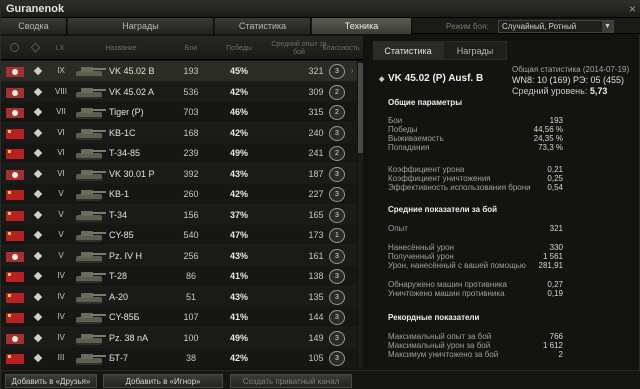 Image resolution: width=640 pixels, height=389 pixels. I want to click on nation-sort-icon, so click(14, 47).